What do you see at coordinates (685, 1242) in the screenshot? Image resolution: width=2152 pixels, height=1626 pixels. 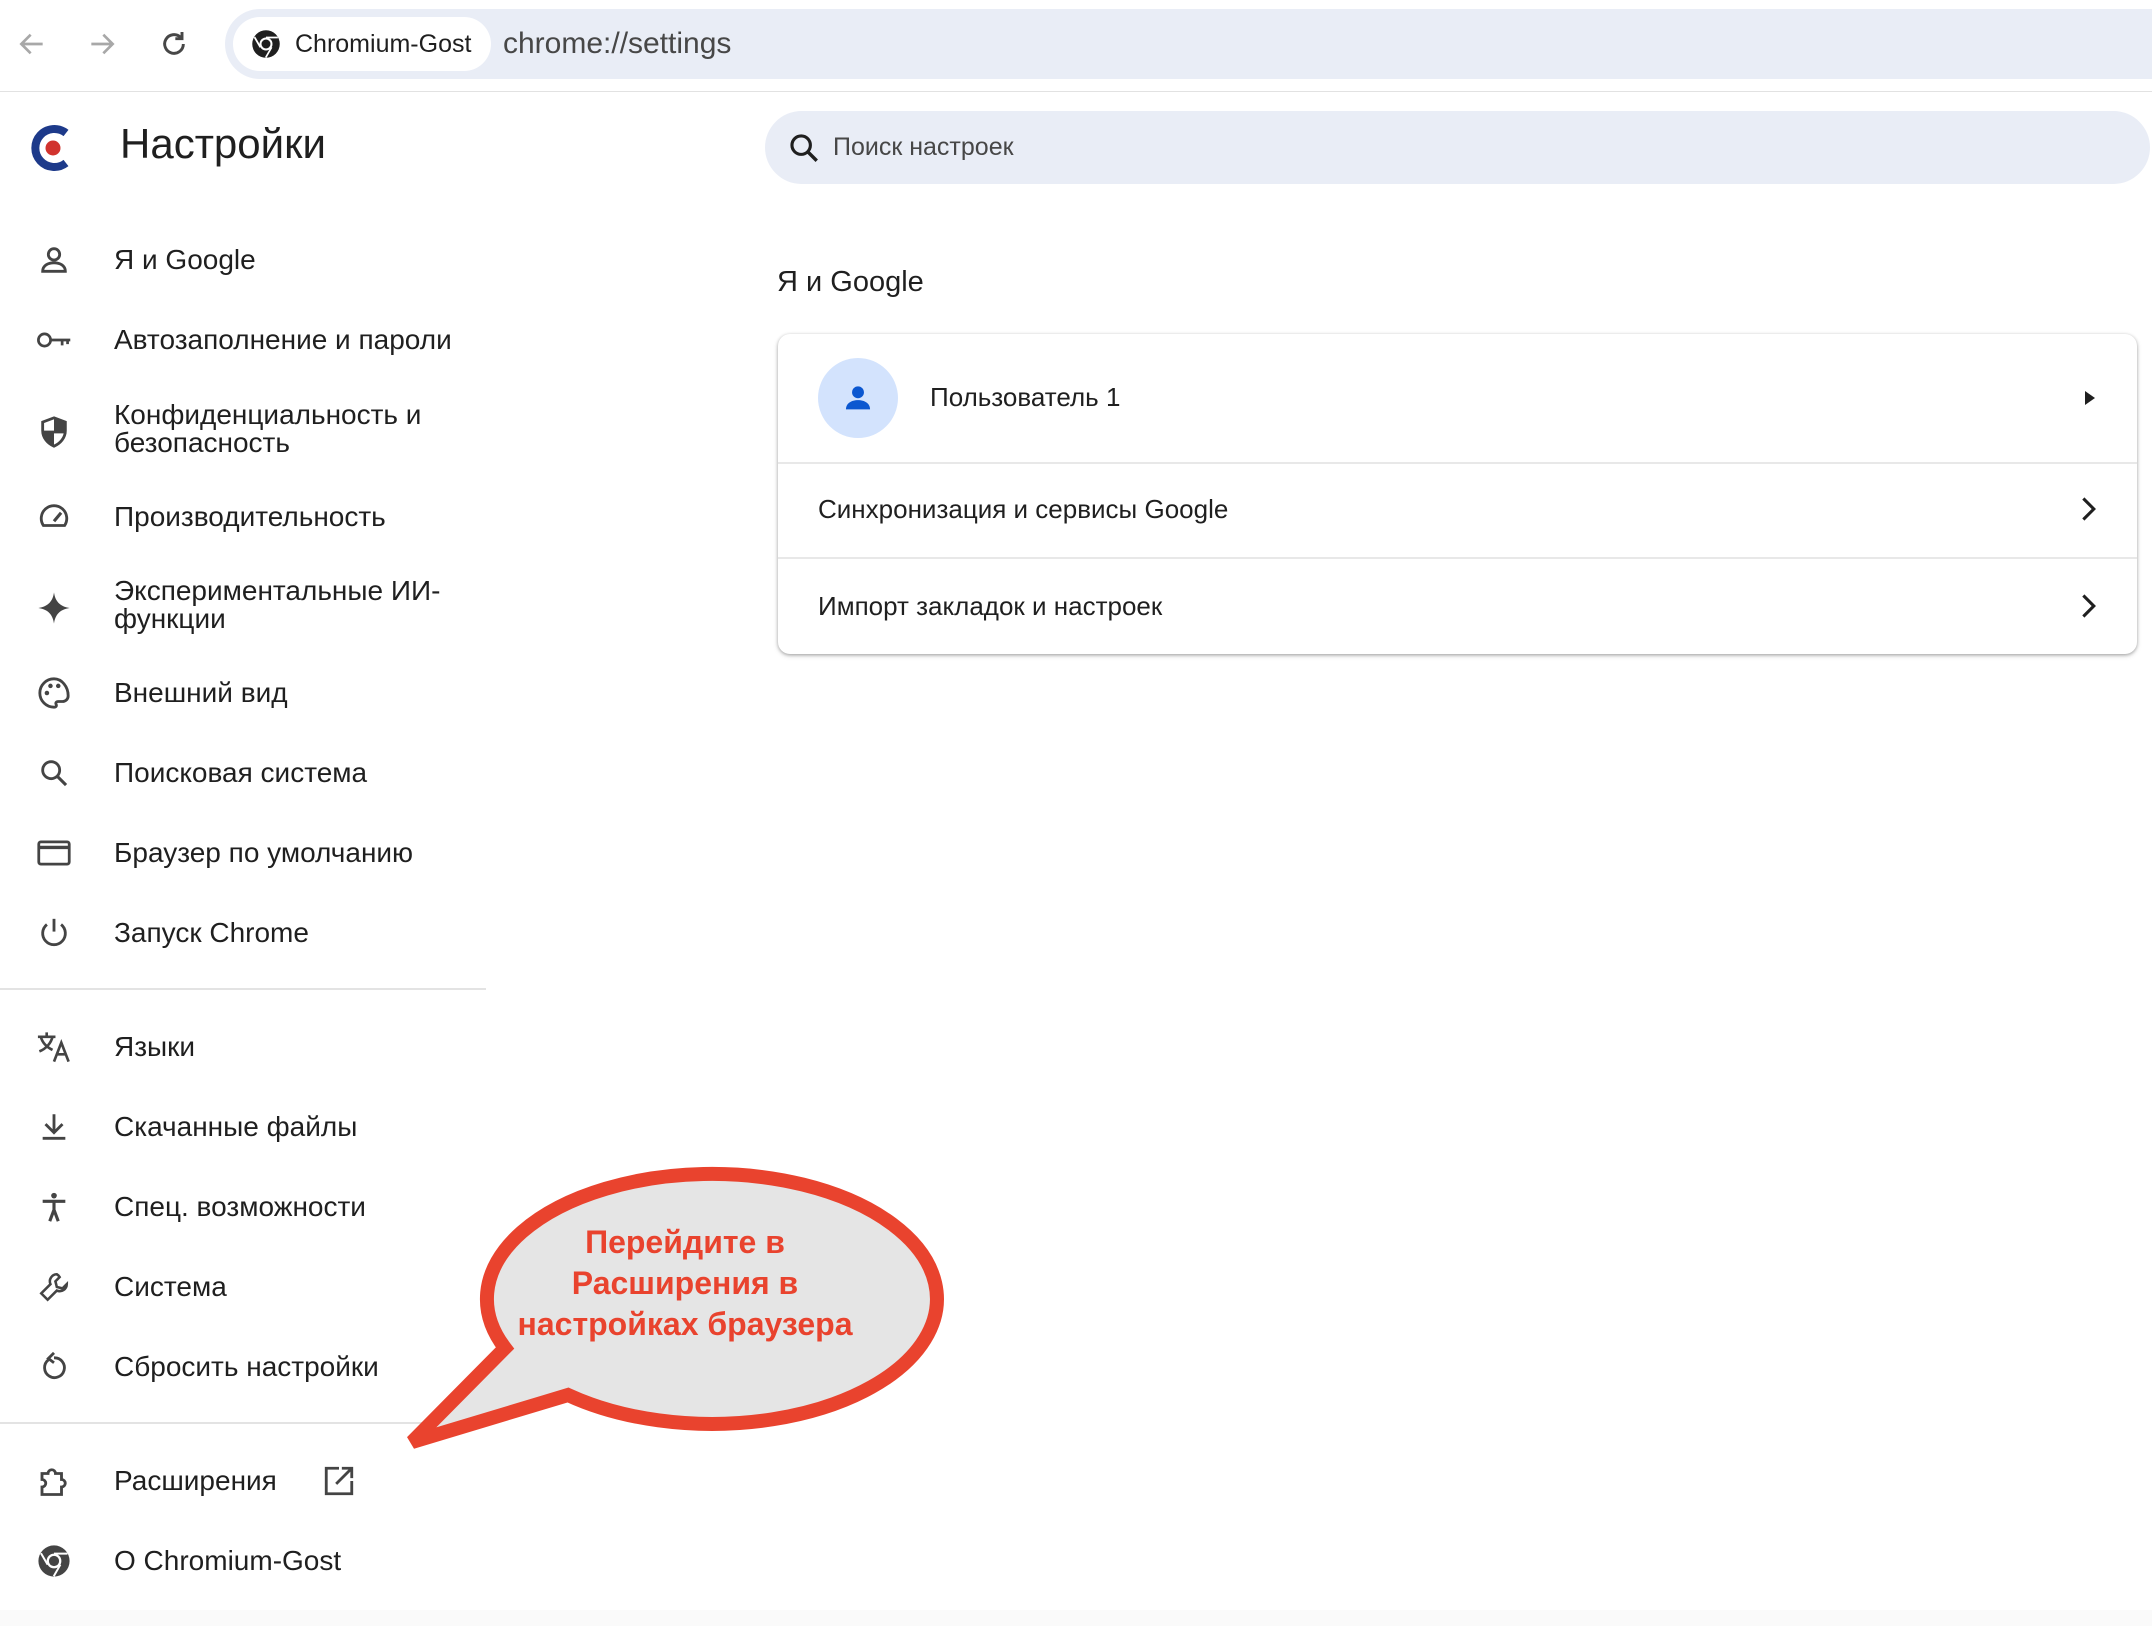 I see `callout-line: Перейдите в` at bounding box center [685, 1242].